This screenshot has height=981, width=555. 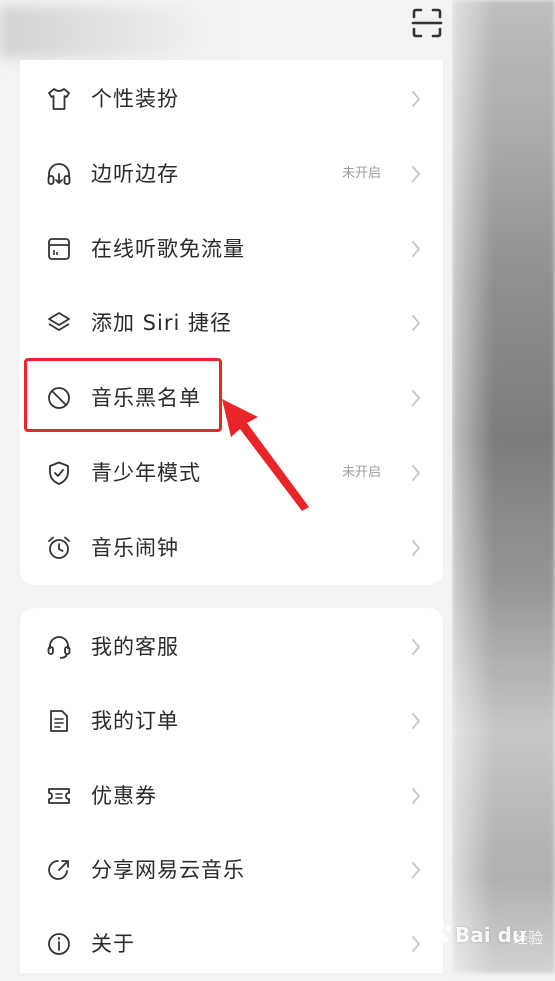 What do you see at coordinates (113, 944) in the screenshot?
I see `menu-item-label: 关于` at bounding box center [113, 944].